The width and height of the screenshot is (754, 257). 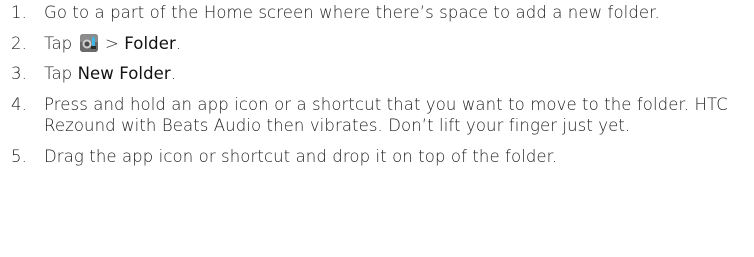 What do you see at coordinates (124, 73) in the screenshot?
I see `new-folder-term: New Folder` at bounding box center [124, 73].